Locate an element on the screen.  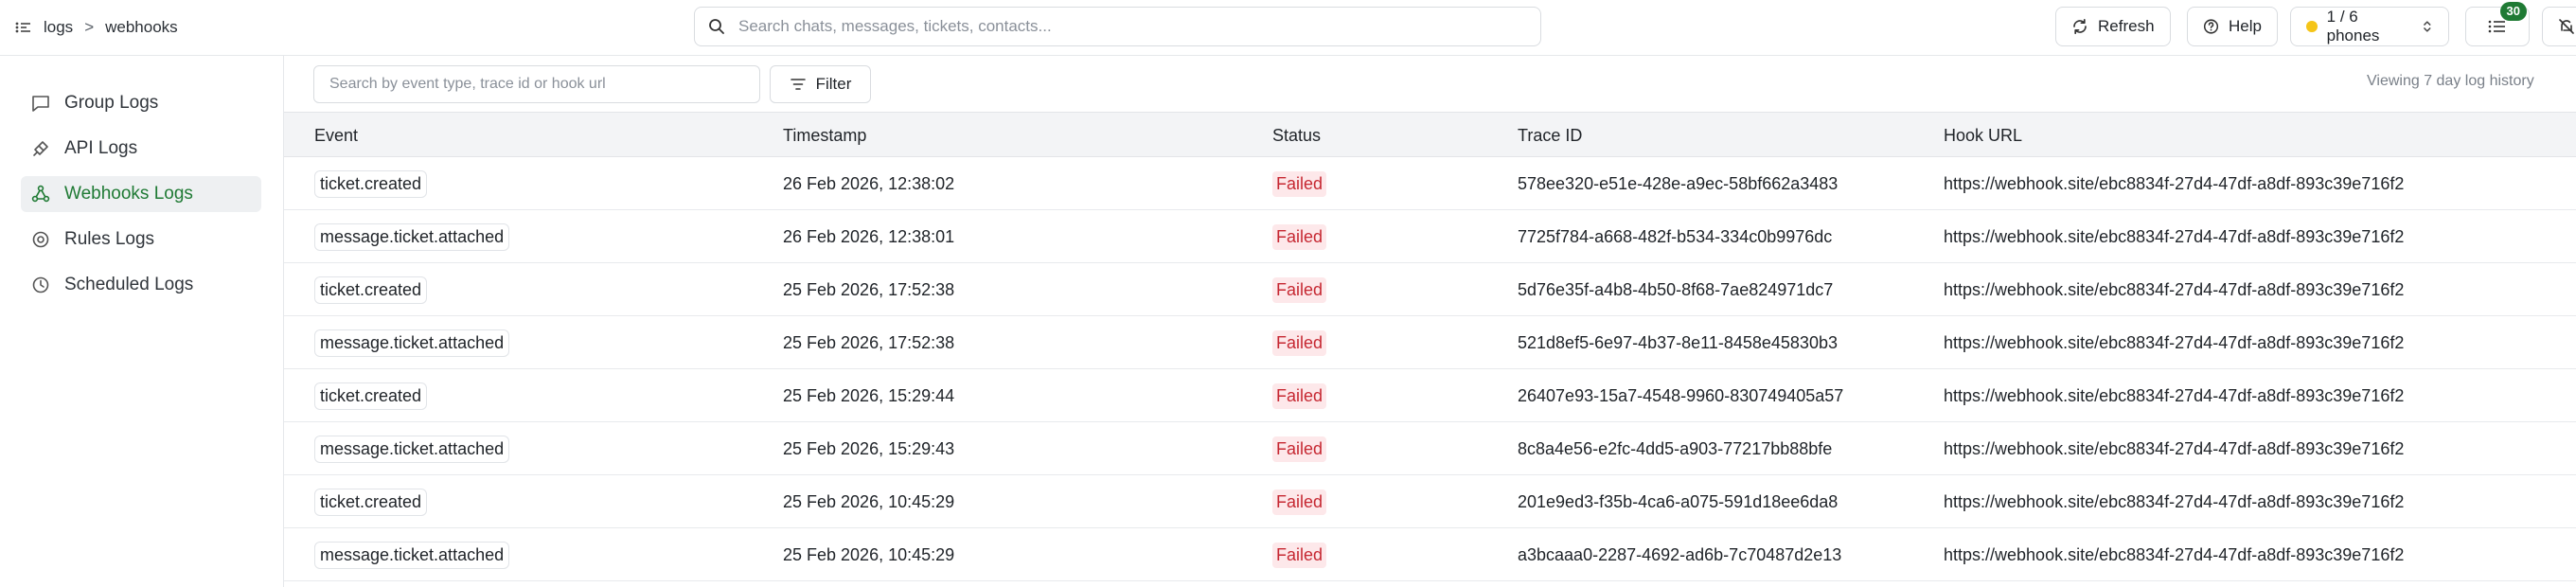
help-circle-icon is located at coordinates (2211, 26).